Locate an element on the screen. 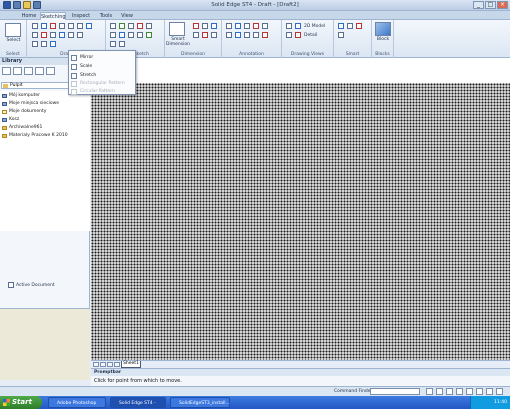 The height and width of the screenshot is (409, 510). smart-frame-icon is located at coordinates (341, 26).